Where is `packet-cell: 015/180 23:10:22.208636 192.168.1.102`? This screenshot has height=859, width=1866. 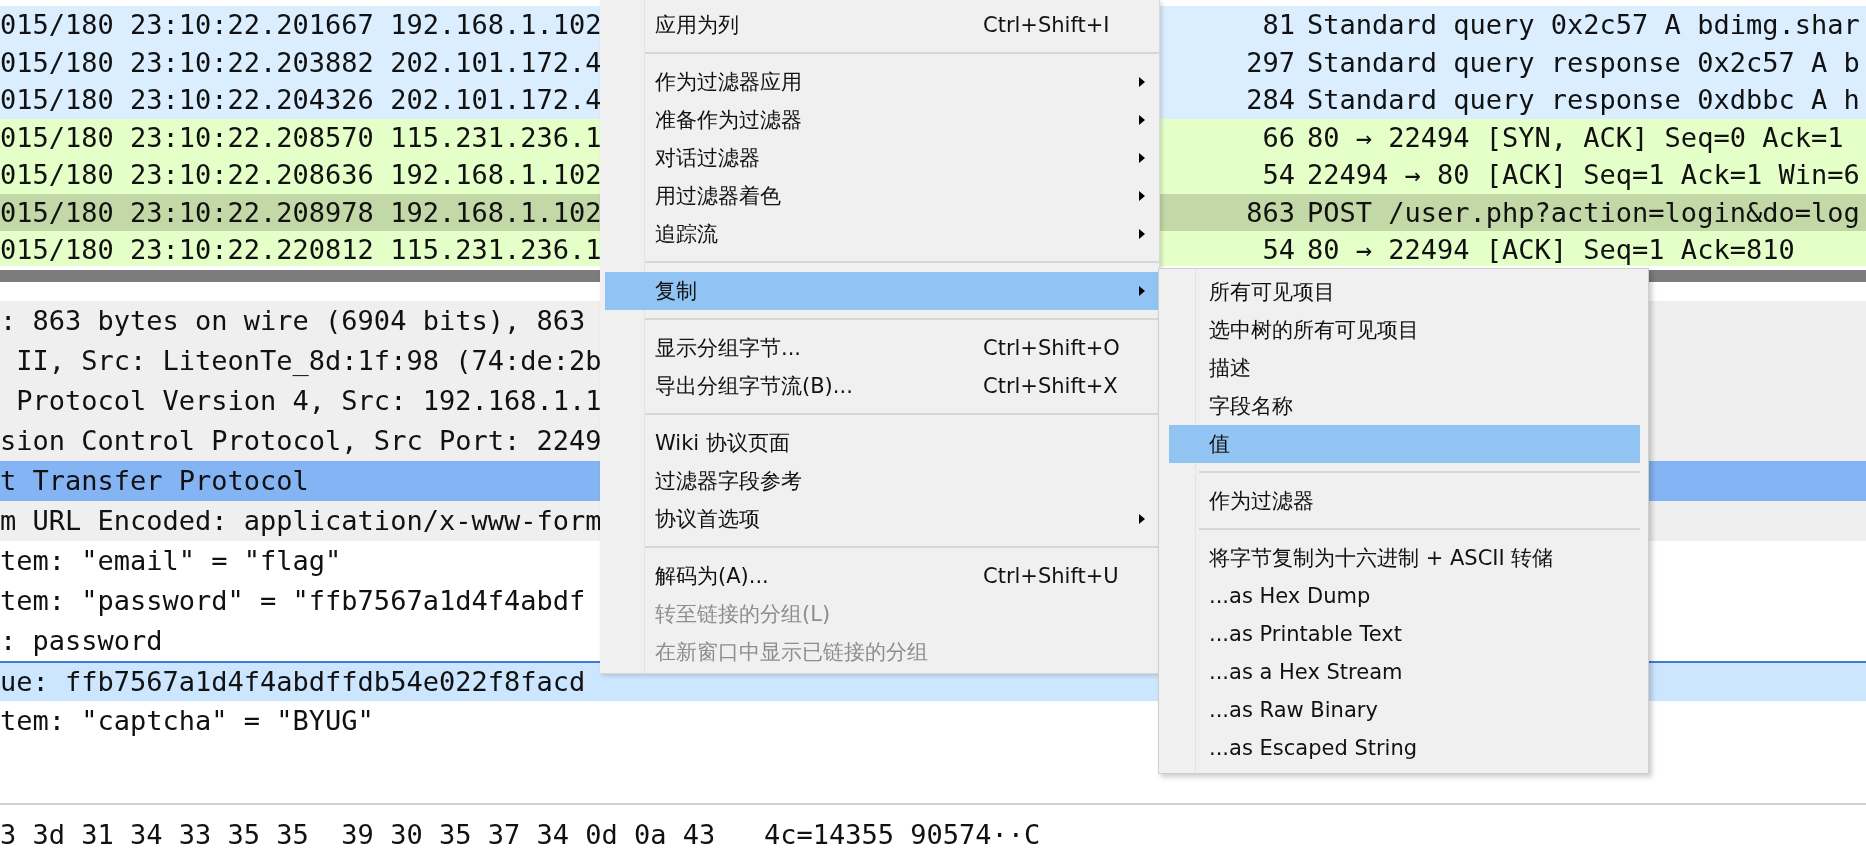 packet-cell: 015/180 23:10:22.208636 192.168.1.102 is located at coordinates (301, 175).